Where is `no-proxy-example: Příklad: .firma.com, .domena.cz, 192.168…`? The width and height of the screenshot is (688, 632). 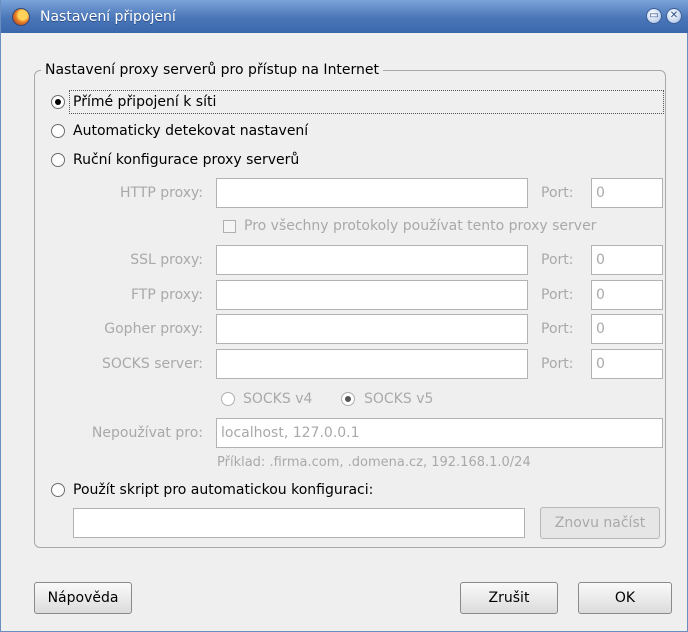 no-proxy-example: Příklad: .firma.com, .domena.cz, 192.168… is located at coordinates (374, 462).